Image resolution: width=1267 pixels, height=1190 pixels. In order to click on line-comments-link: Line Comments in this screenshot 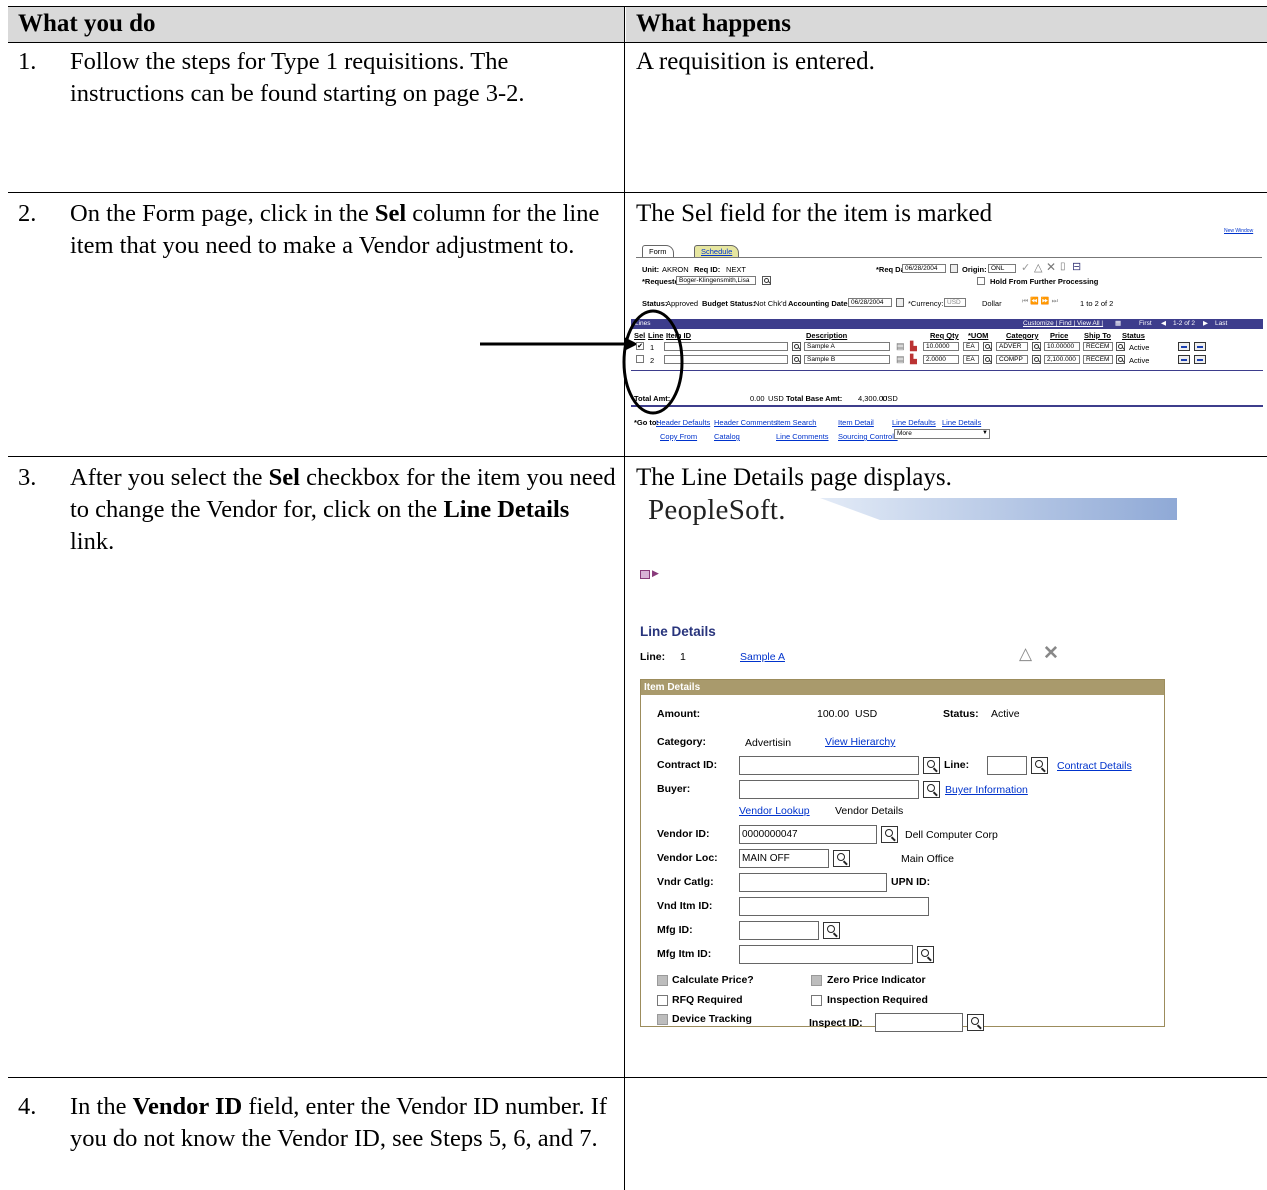, I will do `click(802, 436)`.